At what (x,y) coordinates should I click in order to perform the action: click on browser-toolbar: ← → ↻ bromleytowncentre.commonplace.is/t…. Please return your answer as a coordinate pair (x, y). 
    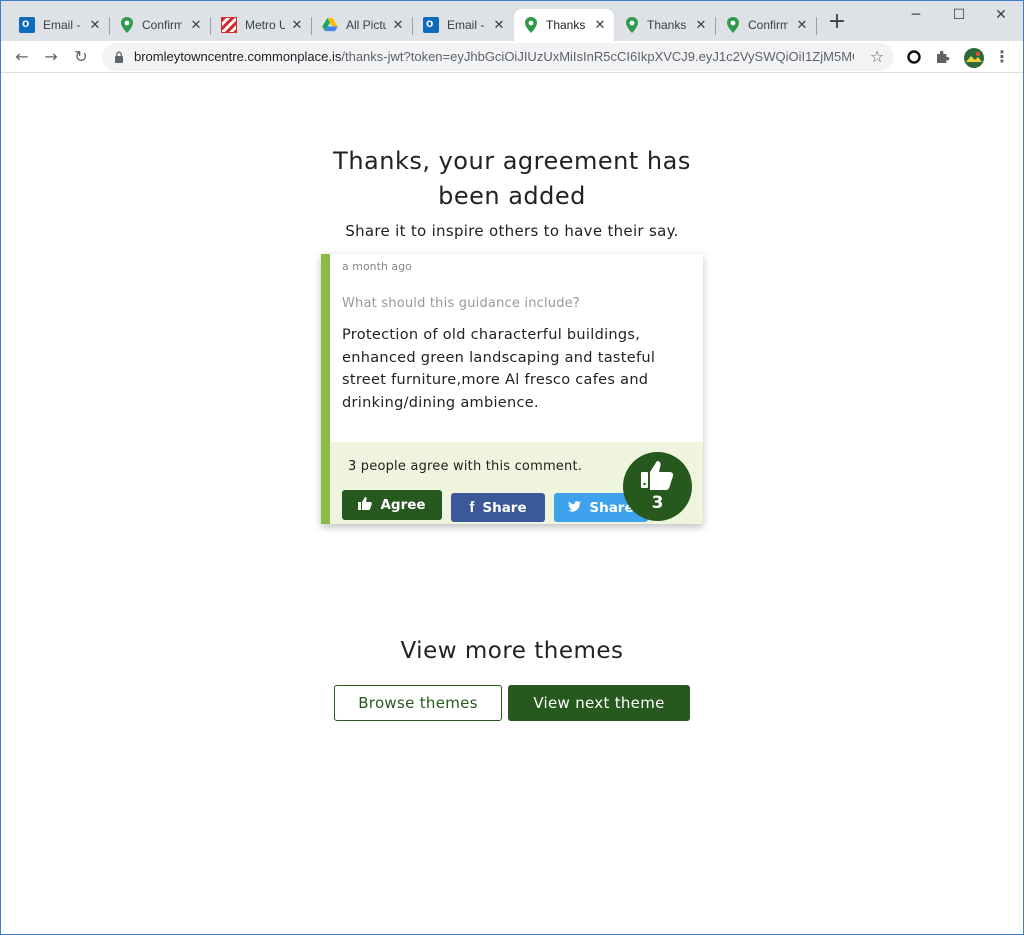
    Looking at the image, I should click on (512, 57).